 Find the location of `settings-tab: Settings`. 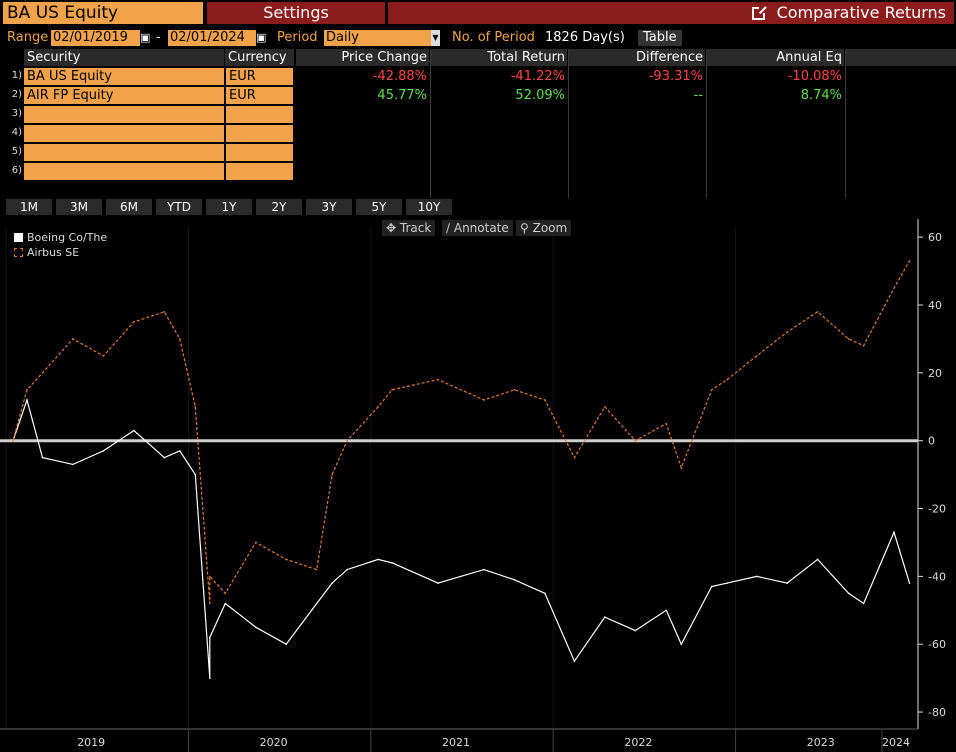

settings-tab: Settings is located at coordinates (296, 13).